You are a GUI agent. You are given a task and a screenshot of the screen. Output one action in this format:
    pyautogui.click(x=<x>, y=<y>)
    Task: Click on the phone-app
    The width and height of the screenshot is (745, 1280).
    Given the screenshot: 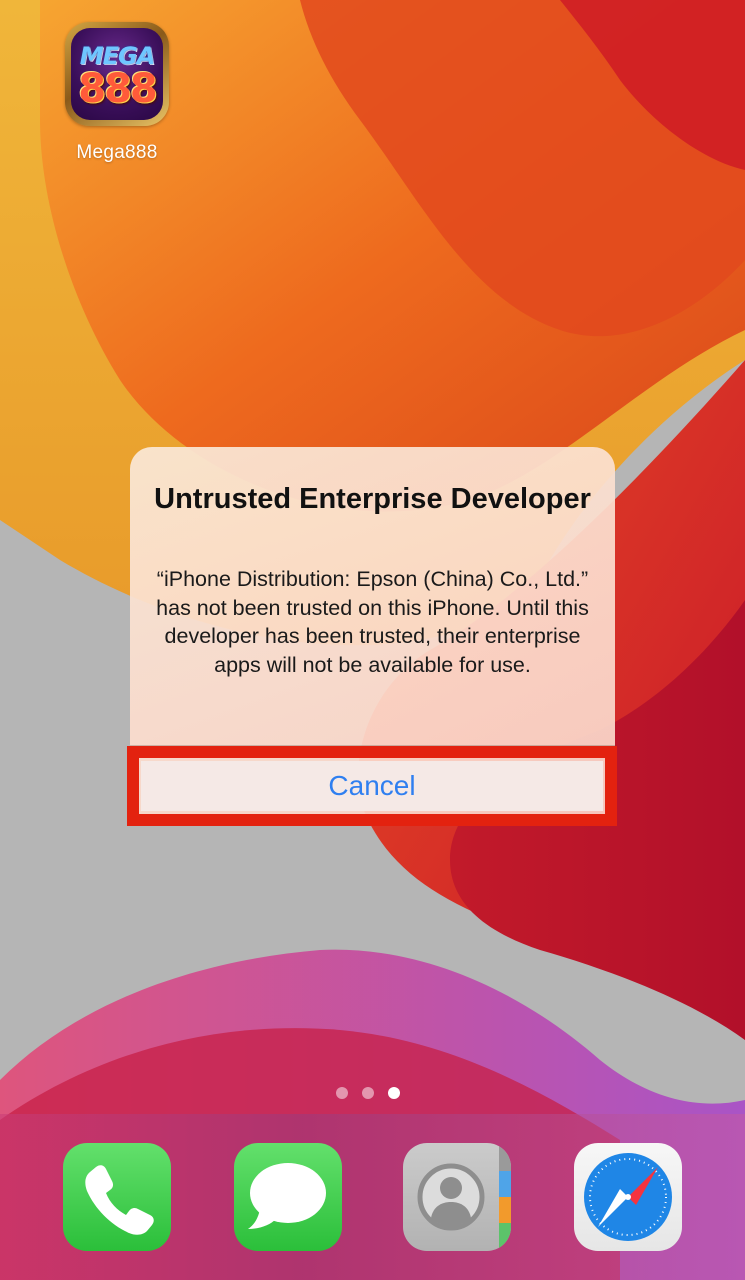 What is the action you would take?
    pyautogui.click(x=117, y=1197)
    